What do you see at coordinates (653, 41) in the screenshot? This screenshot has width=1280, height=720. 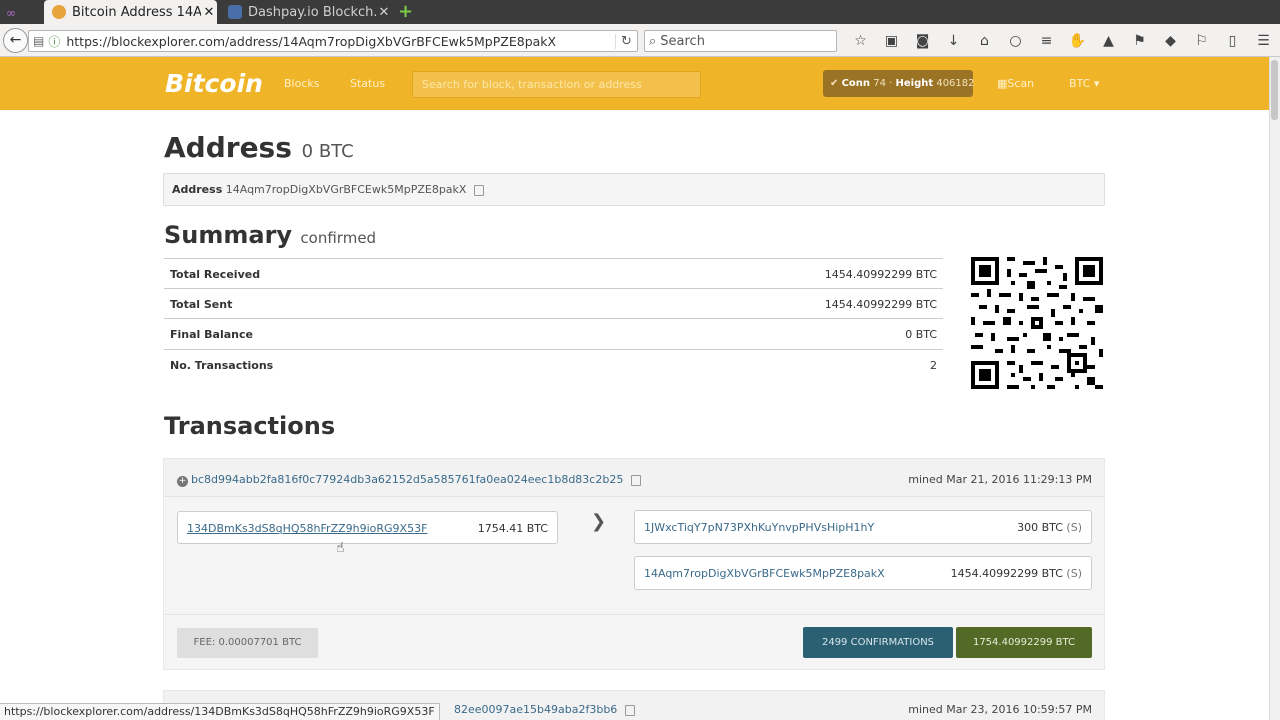 I see `search-icon: ⌕` at bounding box center [653, 41].